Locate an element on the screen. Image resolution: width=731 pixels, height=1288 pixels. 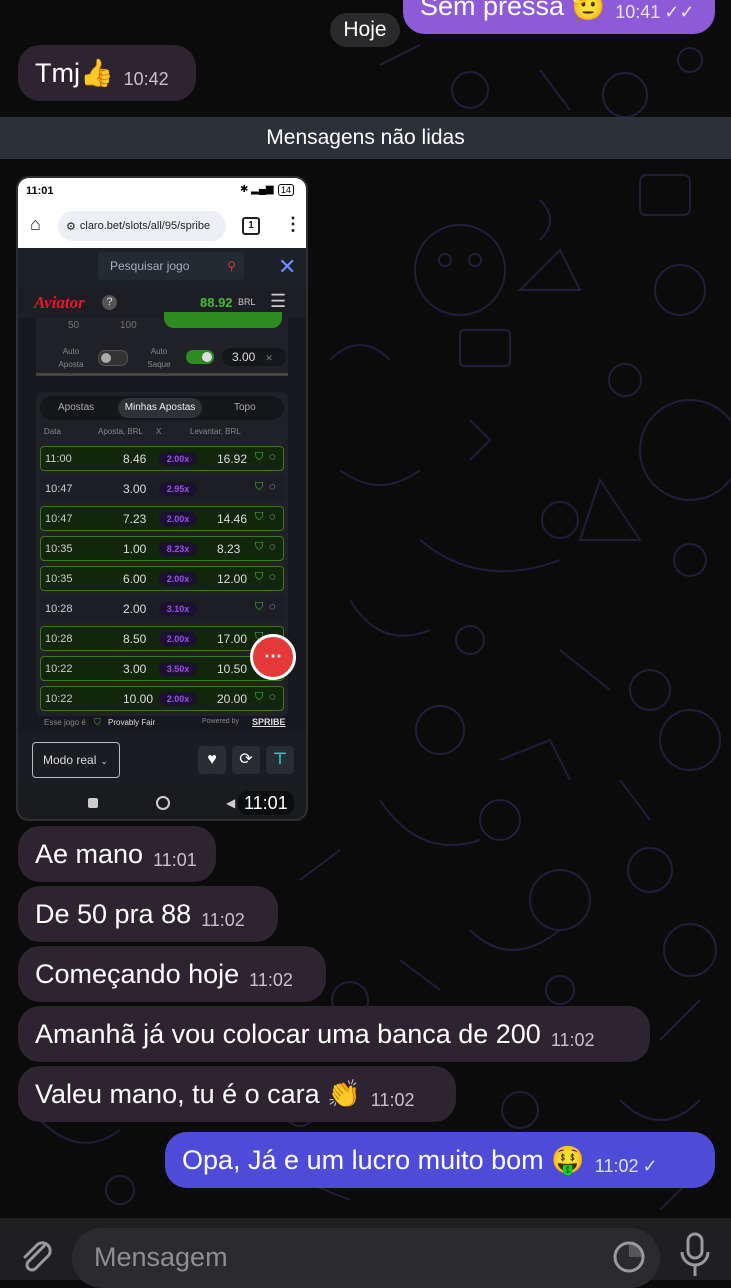
back-nav-icon: ◀ is located at coordinates (230, 803).